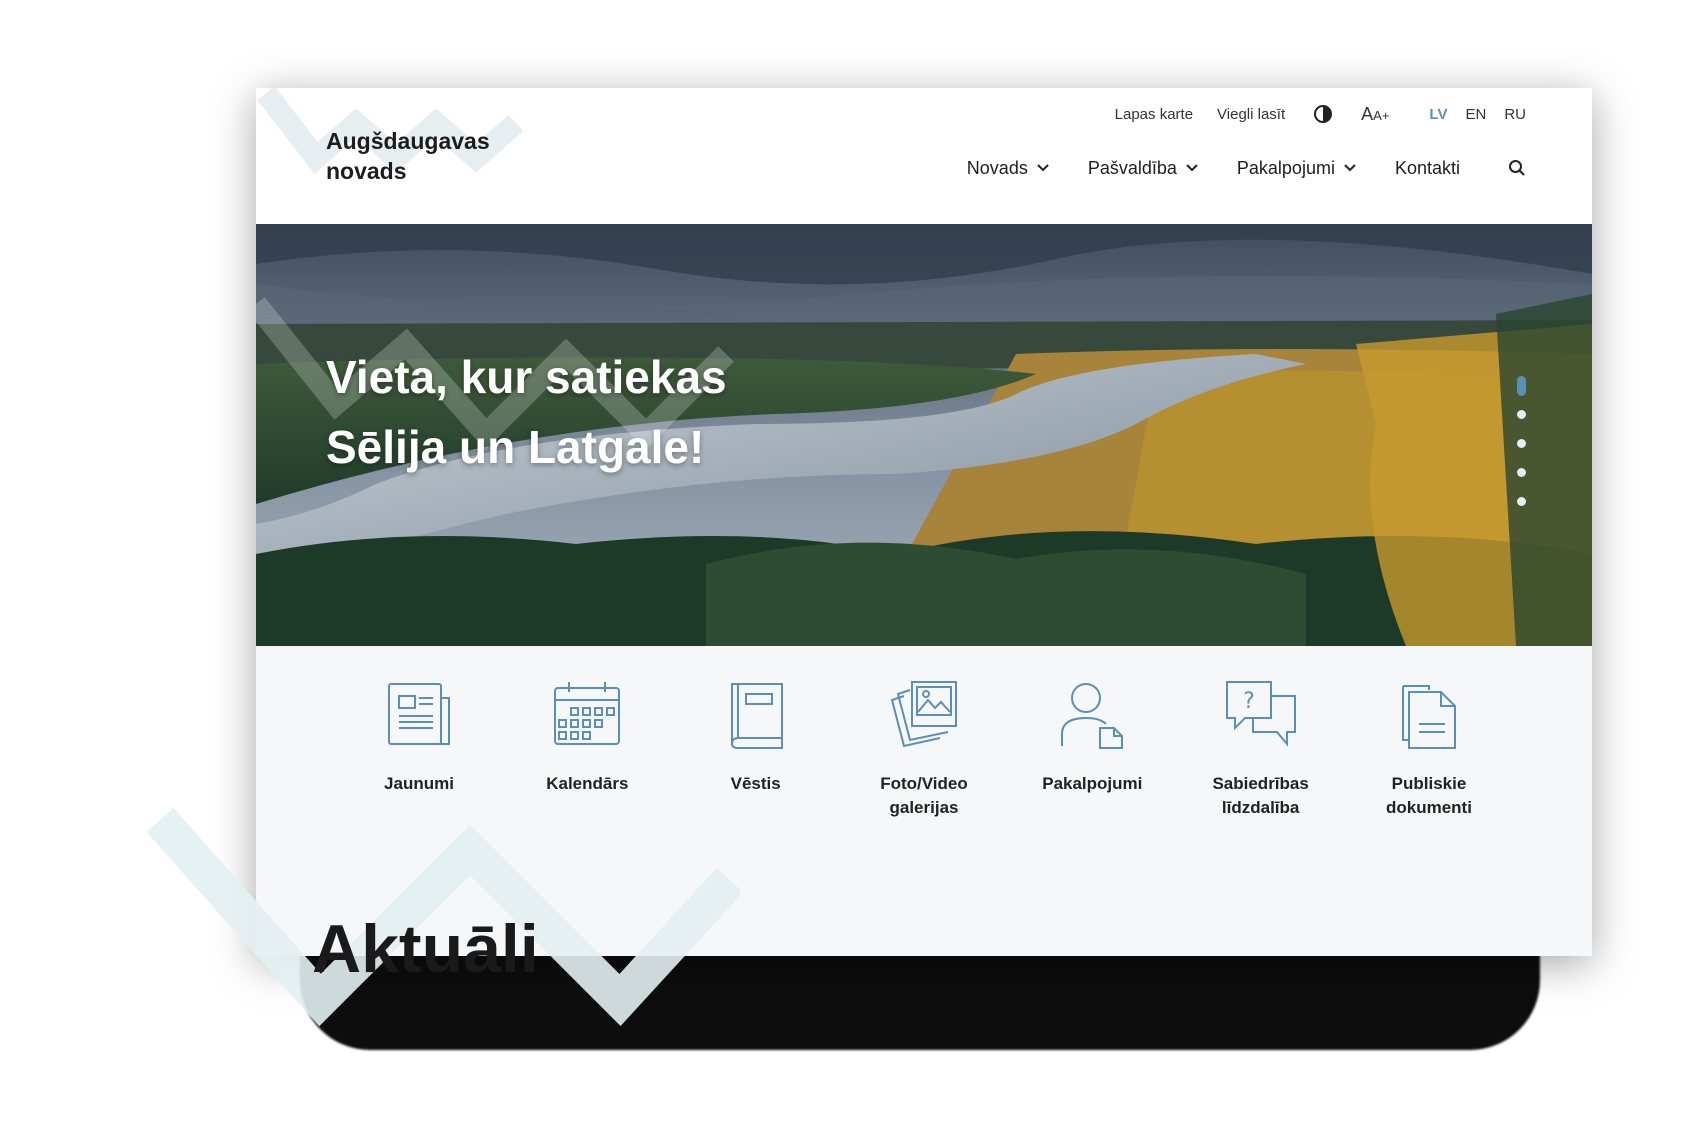 The height and width of the screenshot is (1134, 1700). I want to click on nav-label: Novads, so click(997, 167).